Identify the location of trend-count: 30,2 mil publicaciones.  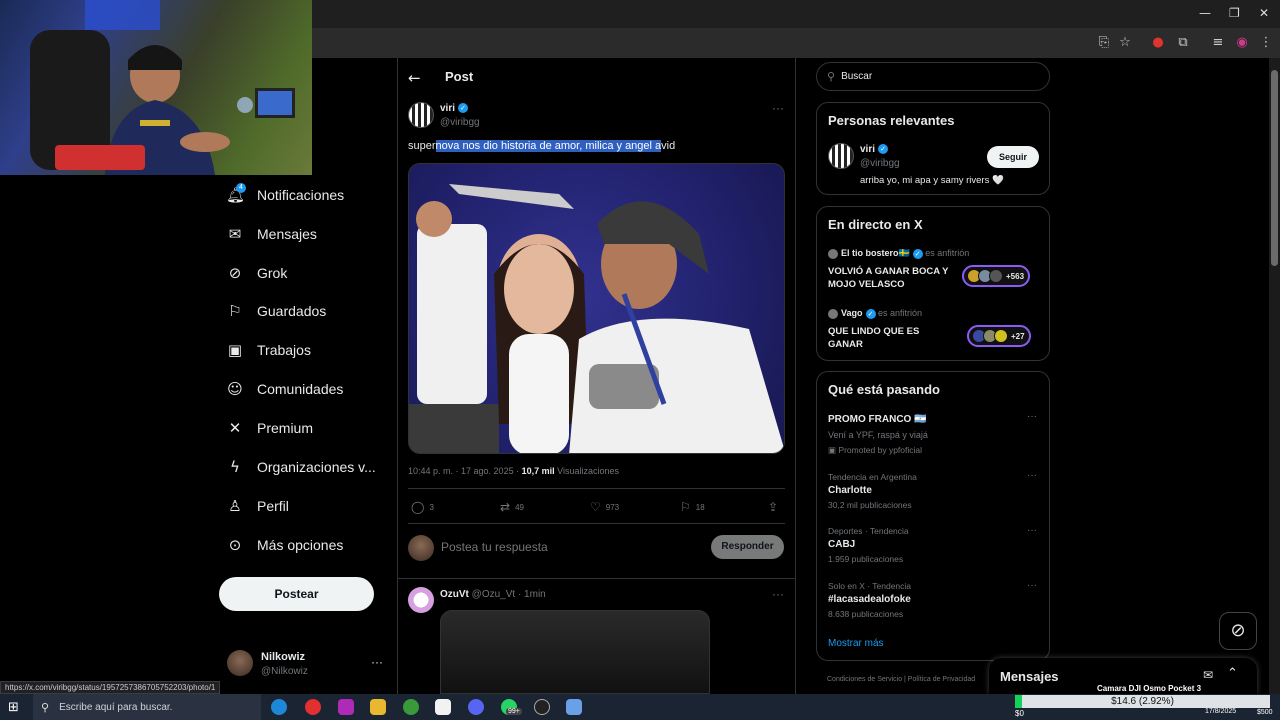
(870, 505).